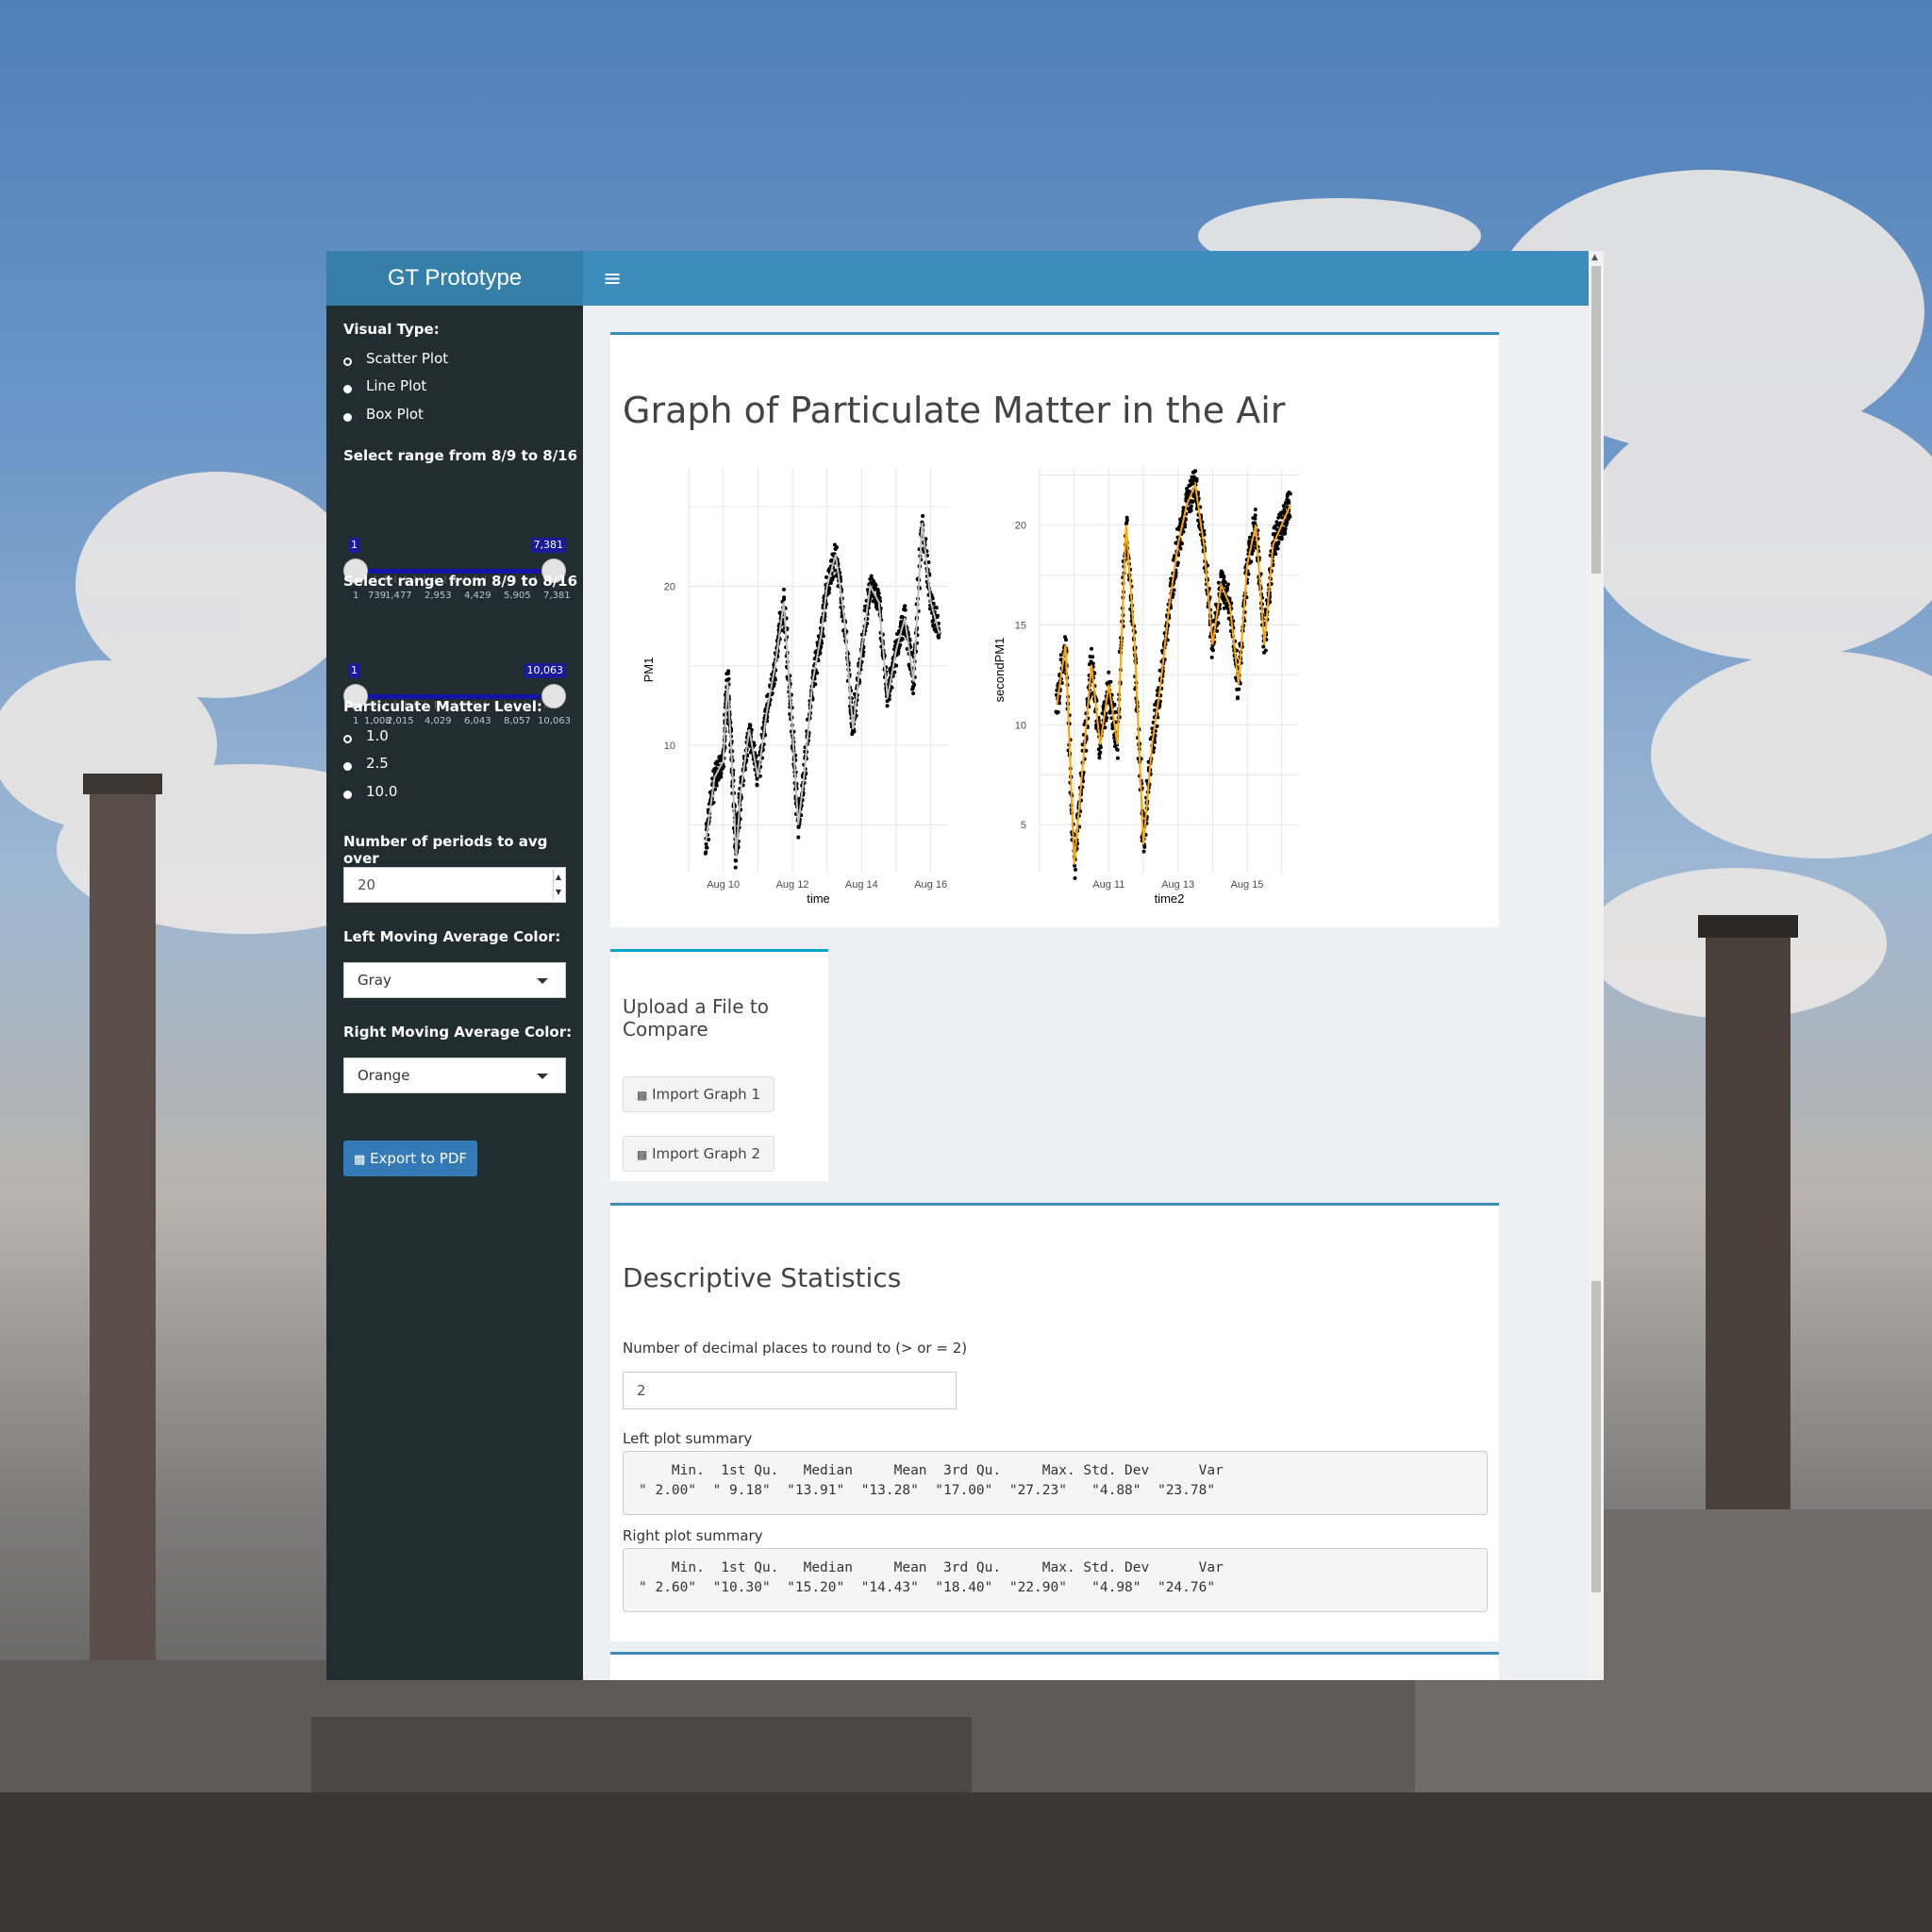 This screenshot has width=1932, height=1932. I want to click on moving-average-line, so click(823, 690).